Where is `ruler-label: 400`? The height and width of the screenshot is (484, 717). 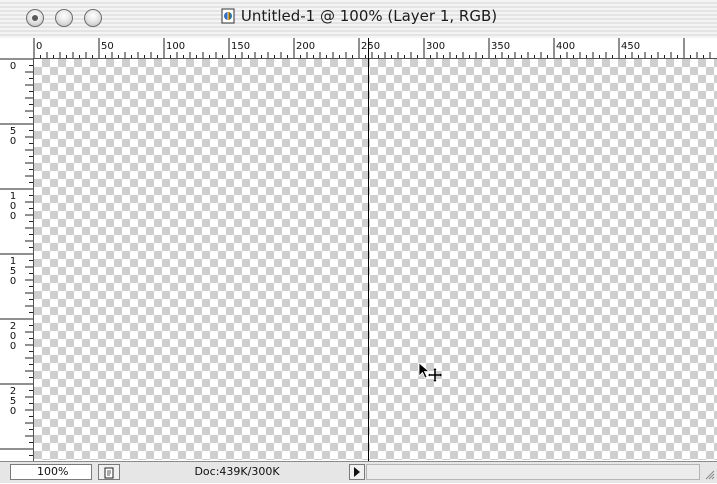 ruler-label: 400 is located at coordinates (565, 46).